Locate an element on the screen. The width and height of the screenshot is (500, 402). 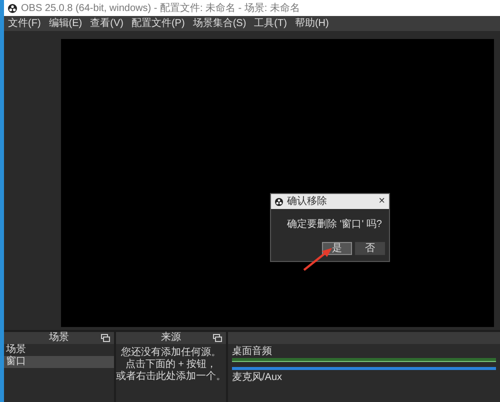
dialog-button: 是 is located at coordinates (337, 248).